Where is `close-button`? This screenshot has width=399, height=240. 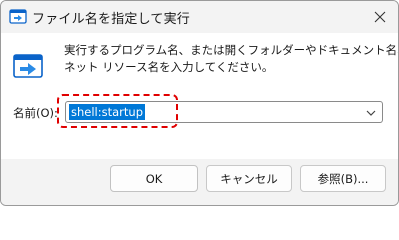 close-button is located at coordinates (380, 17).